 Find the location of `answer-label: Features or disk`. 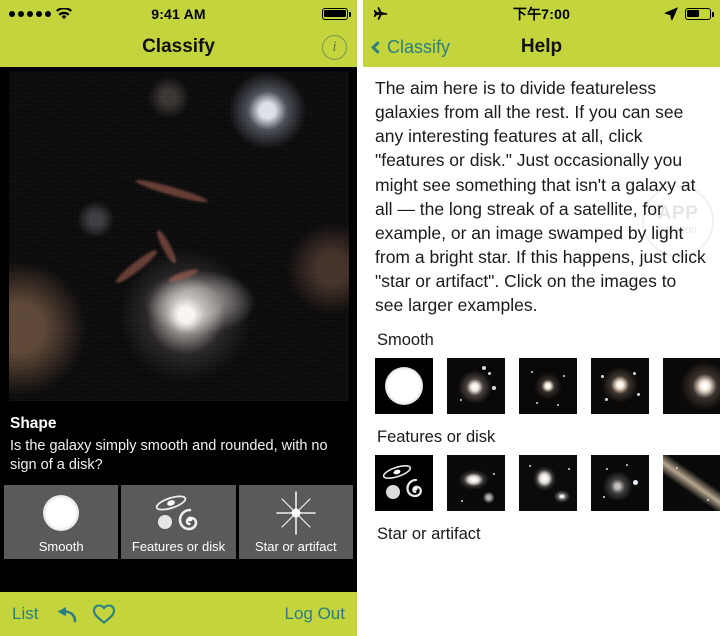

answer-label: Features or disk is located at coordinates (178, 546).